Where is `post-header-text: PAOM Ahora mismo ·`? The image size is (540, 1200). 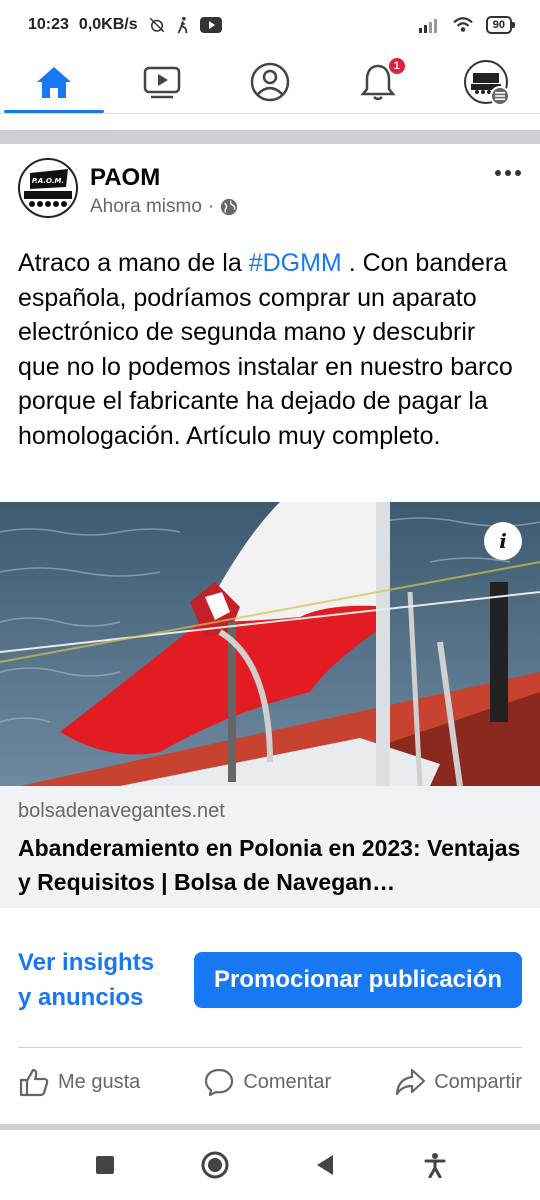 post-header-text: PAOM Ahora mismo · is located at coordinates (164, 193).